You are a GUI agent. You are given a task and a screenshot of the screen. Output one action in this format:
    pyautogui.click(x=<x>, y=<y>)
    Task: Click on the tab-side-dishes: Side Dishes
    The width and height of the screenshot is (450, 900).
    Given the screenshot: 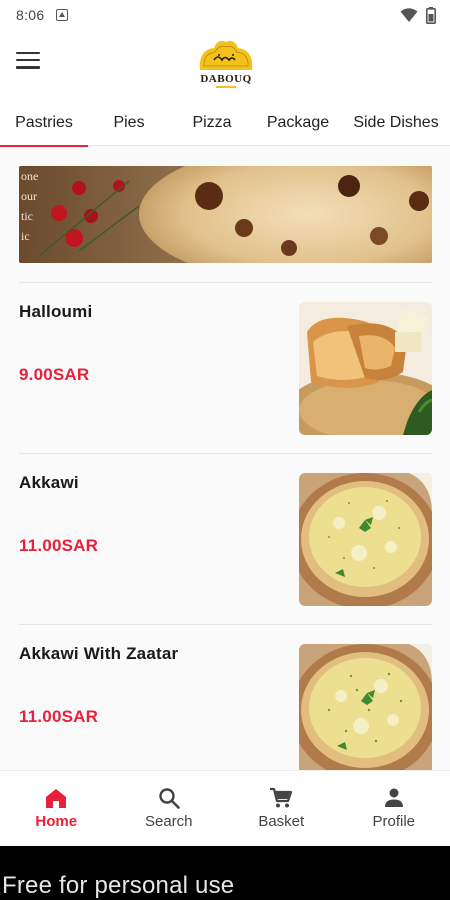 What is the action you would take?
    pyautogui.click(x=396, y=123)
    